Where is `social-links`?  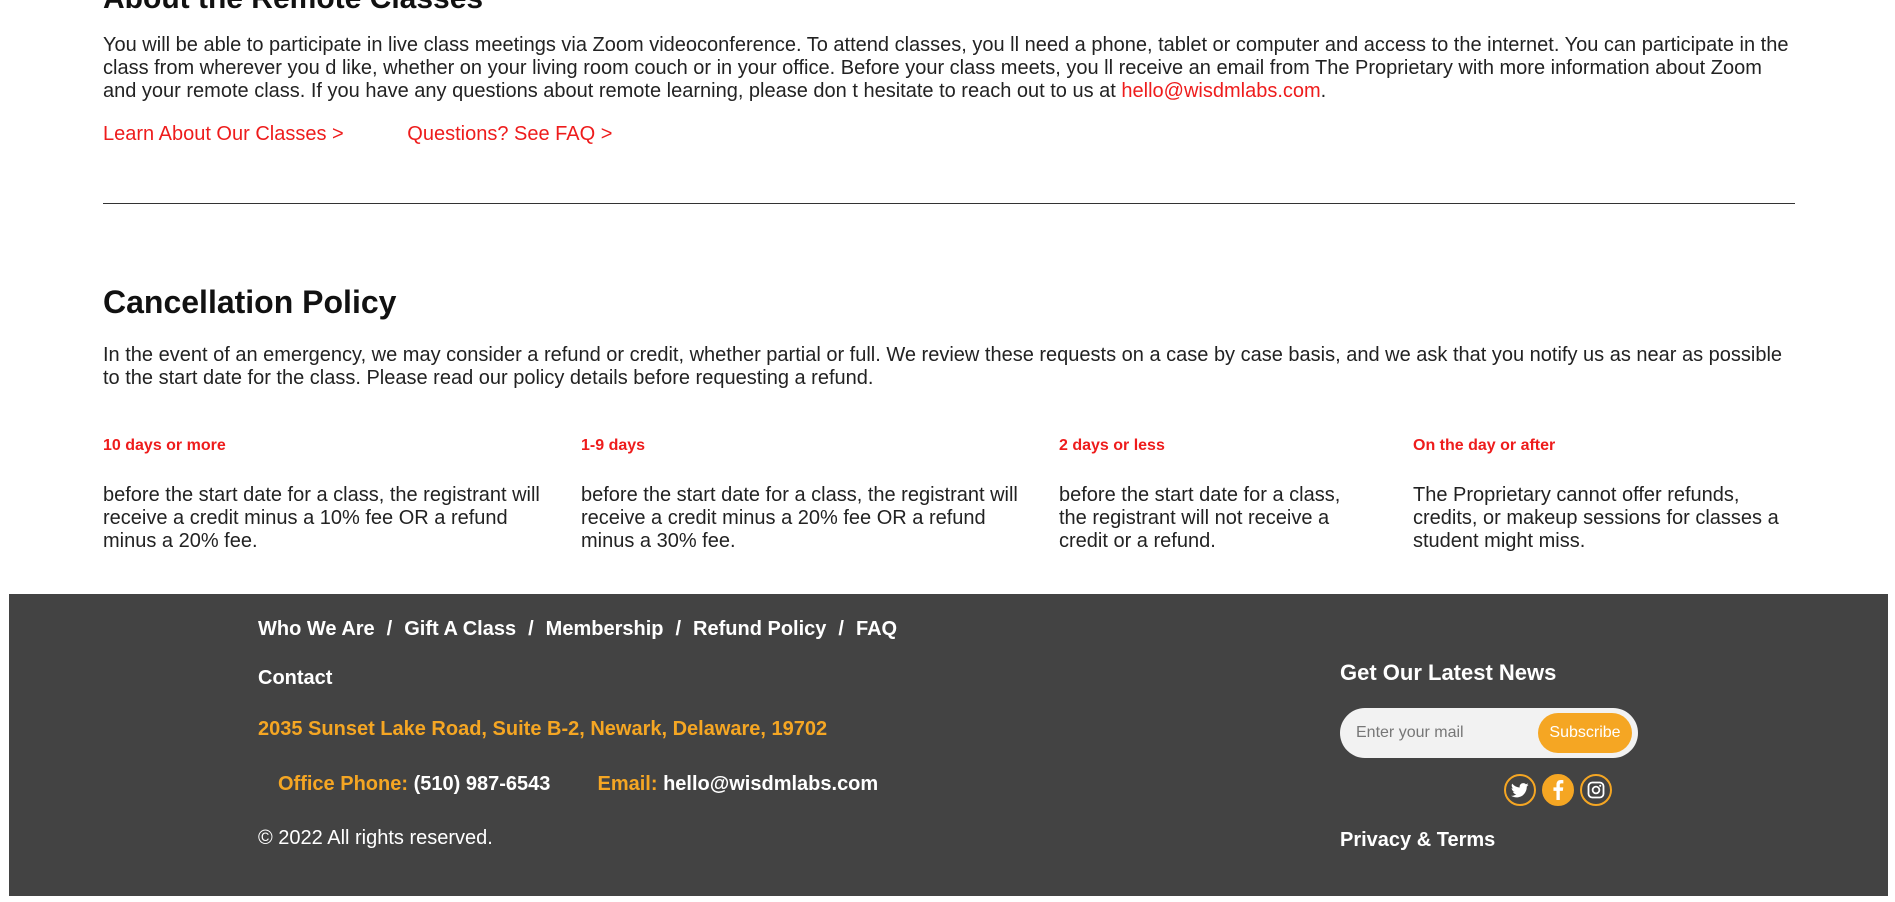
social-links is located at coordinates (1558, 790).